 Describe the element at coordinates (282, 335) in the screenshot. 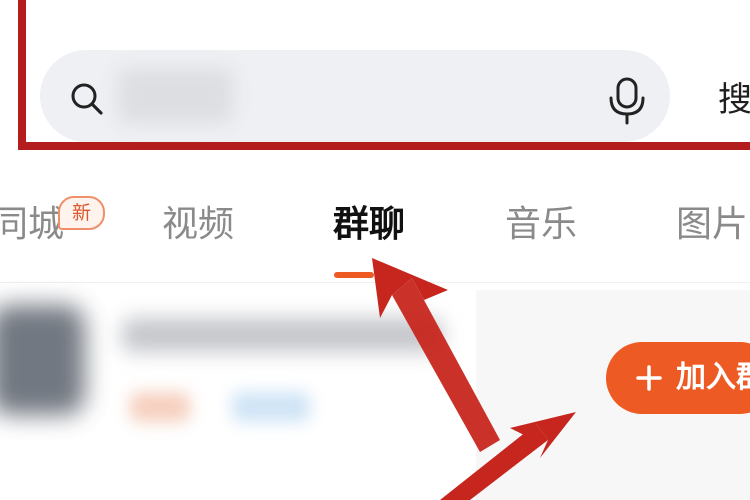

I see `group-title-blurred` at that location.